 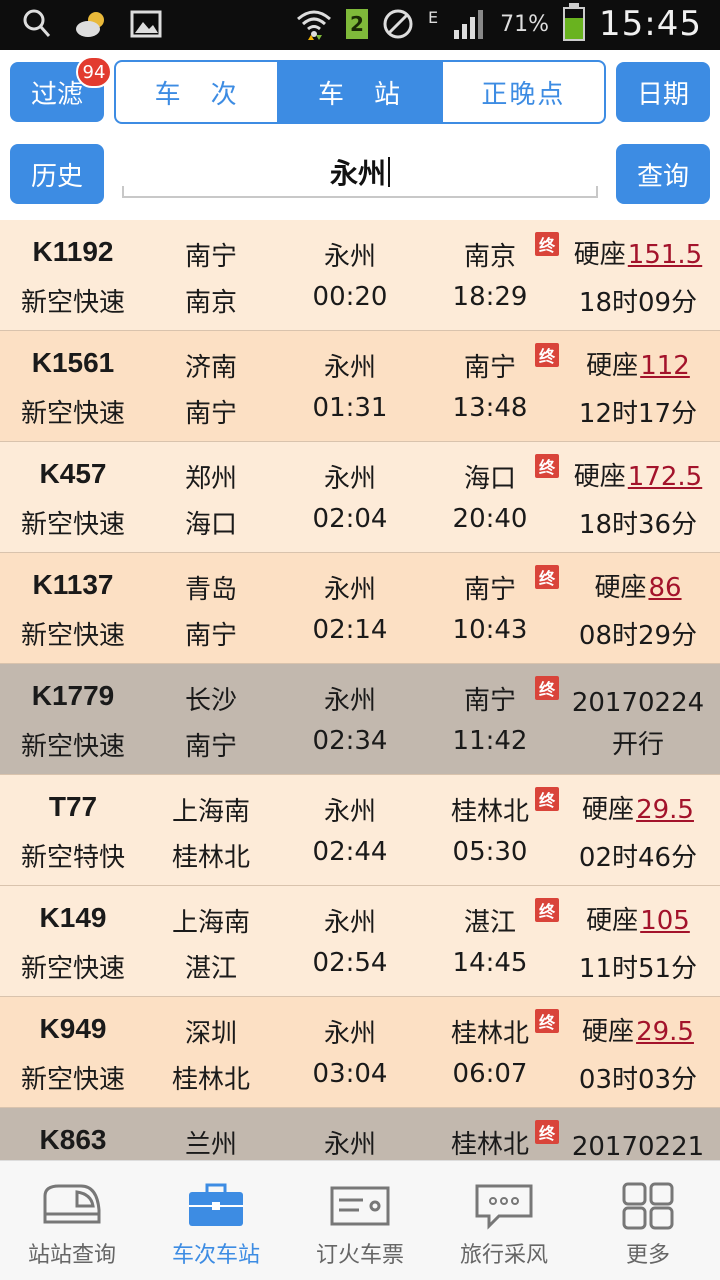 What do you see at coordinates (490, 852) in the screenshot?
I see `arrival-time: 05:30` at bounding box center [490, 852].